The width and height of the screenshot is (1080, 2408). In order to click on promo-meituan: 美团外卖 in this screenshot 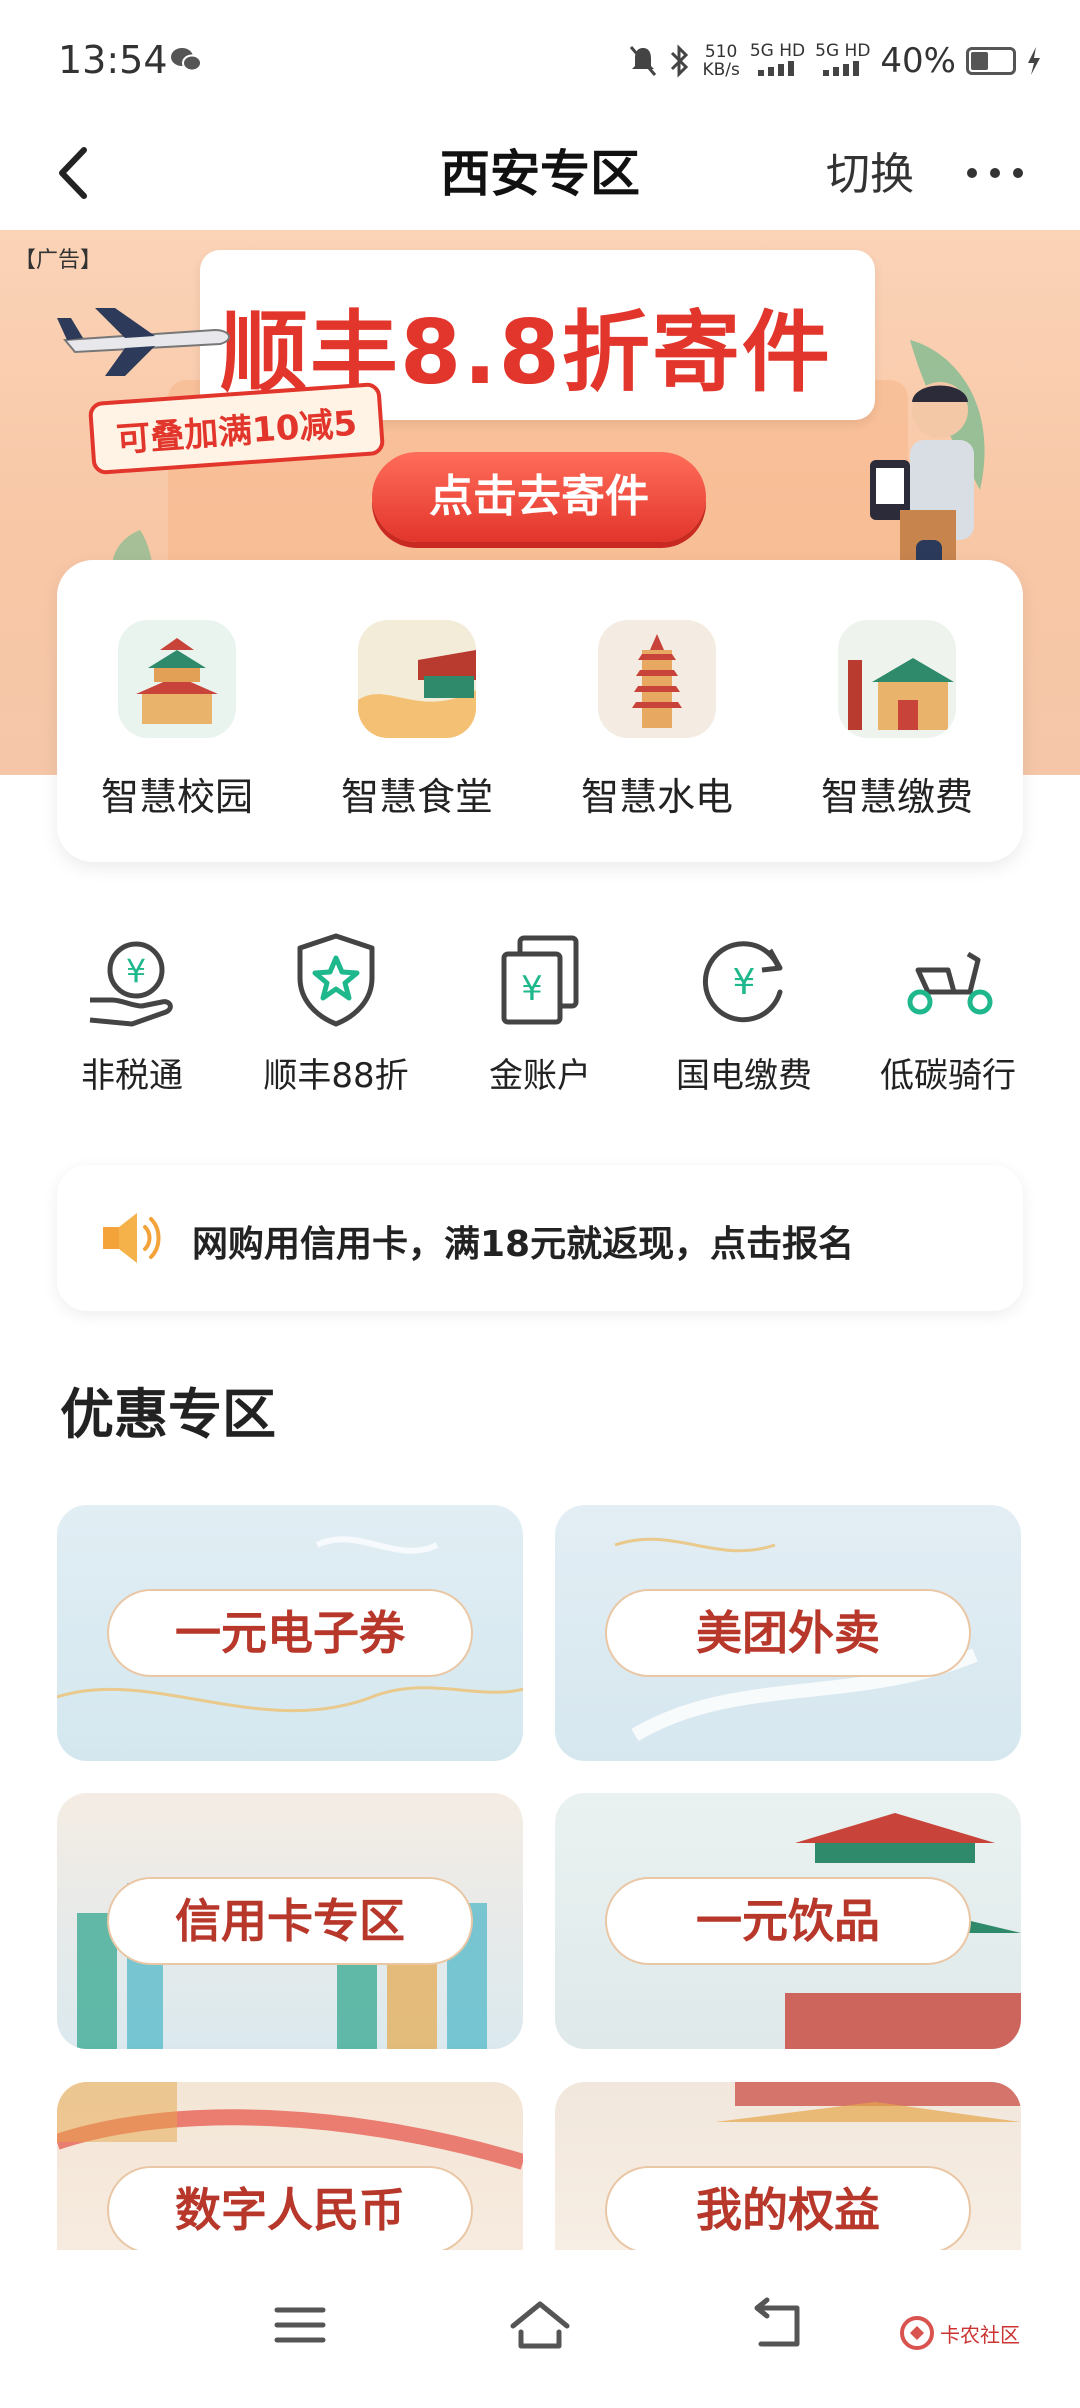, I will do `click(788, 1633)`.